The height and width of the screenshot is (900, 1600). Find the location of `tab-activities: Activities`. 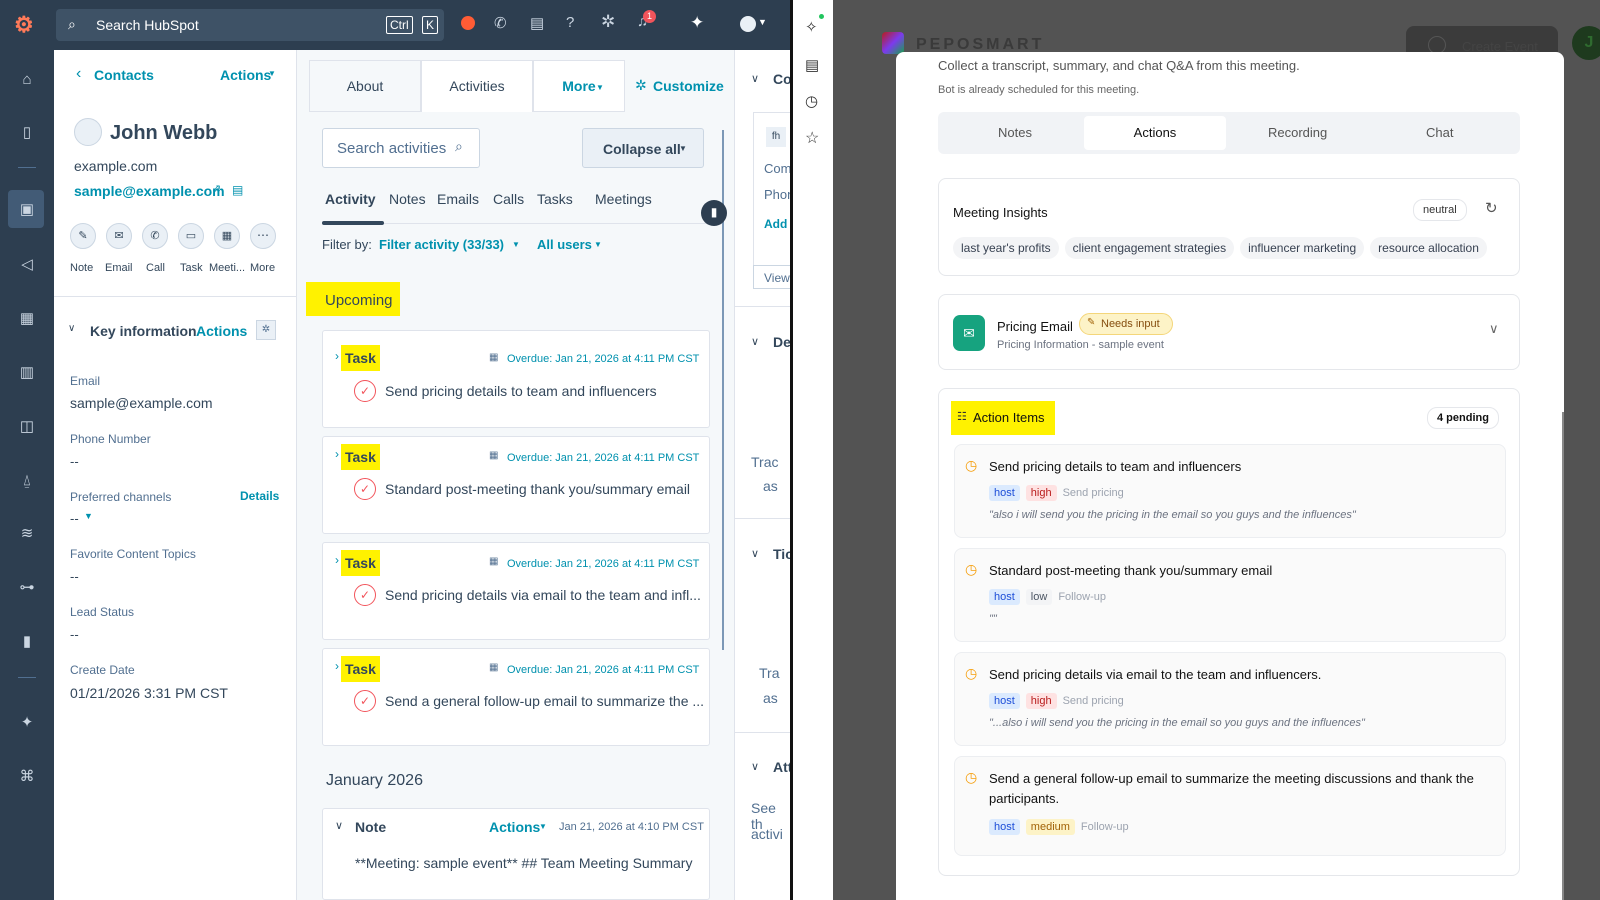

tab-activities: Activities is located at coordinates (477, 86).